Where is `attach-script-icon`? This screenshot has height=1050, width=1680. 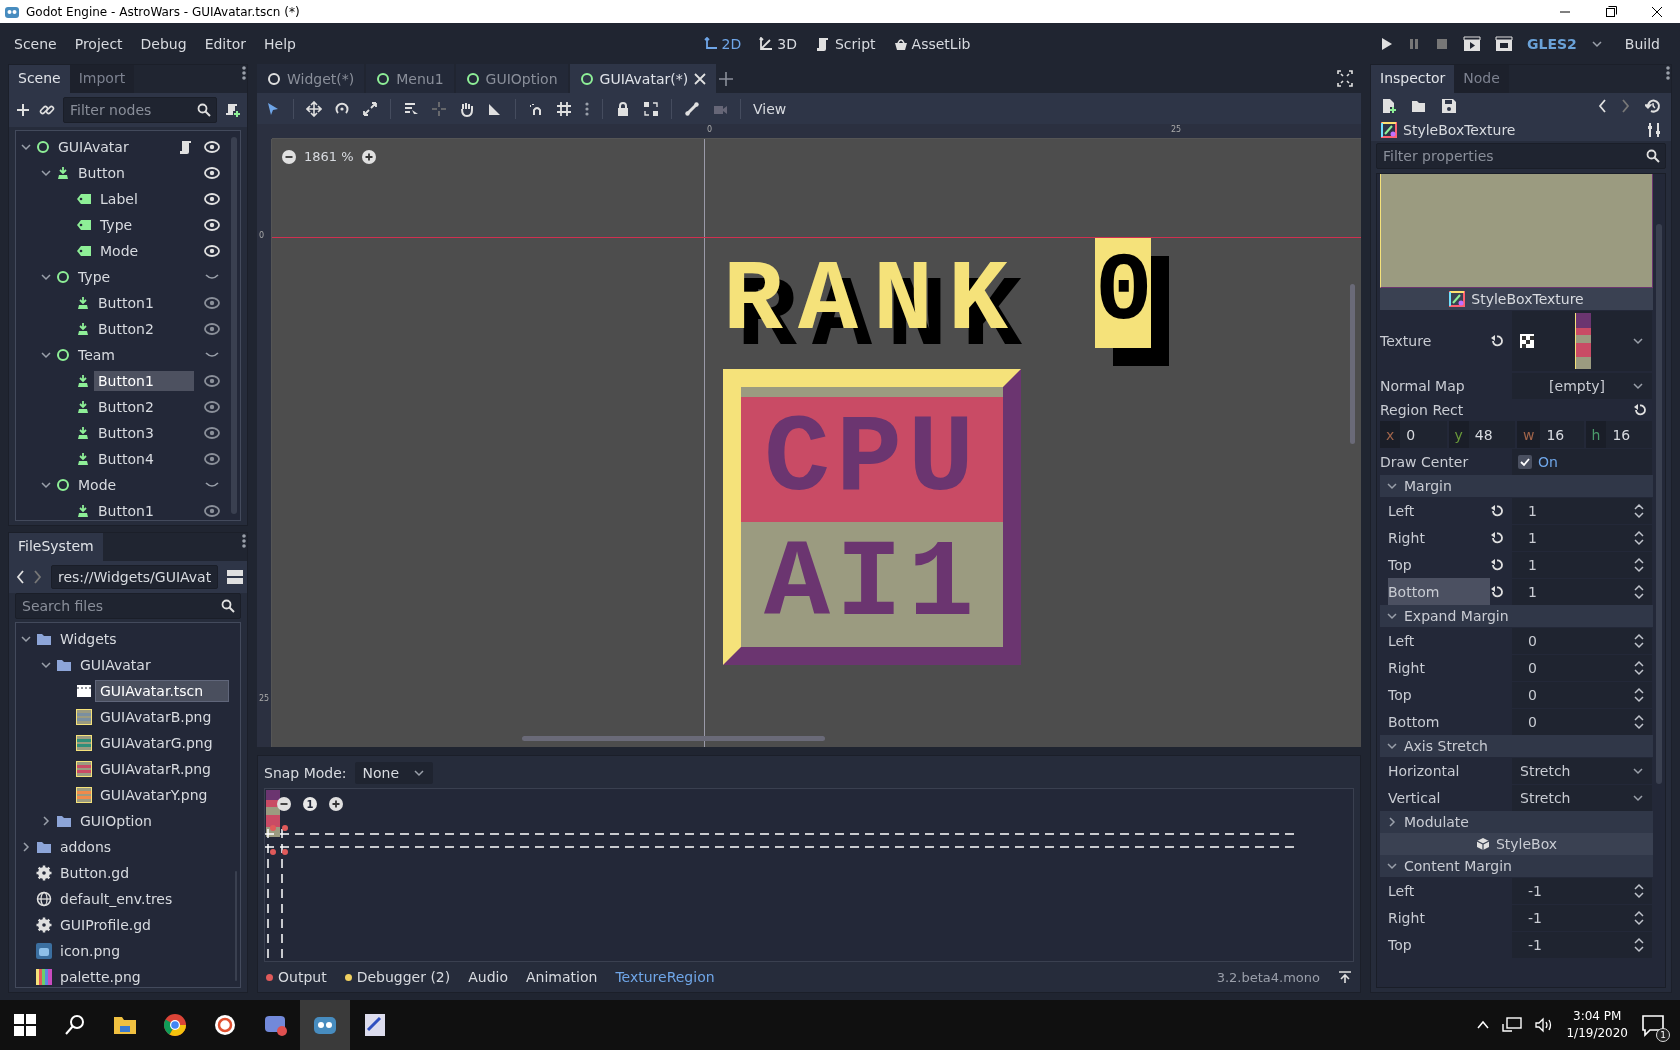 attach-script-icon is located at coordinates (233, 110).